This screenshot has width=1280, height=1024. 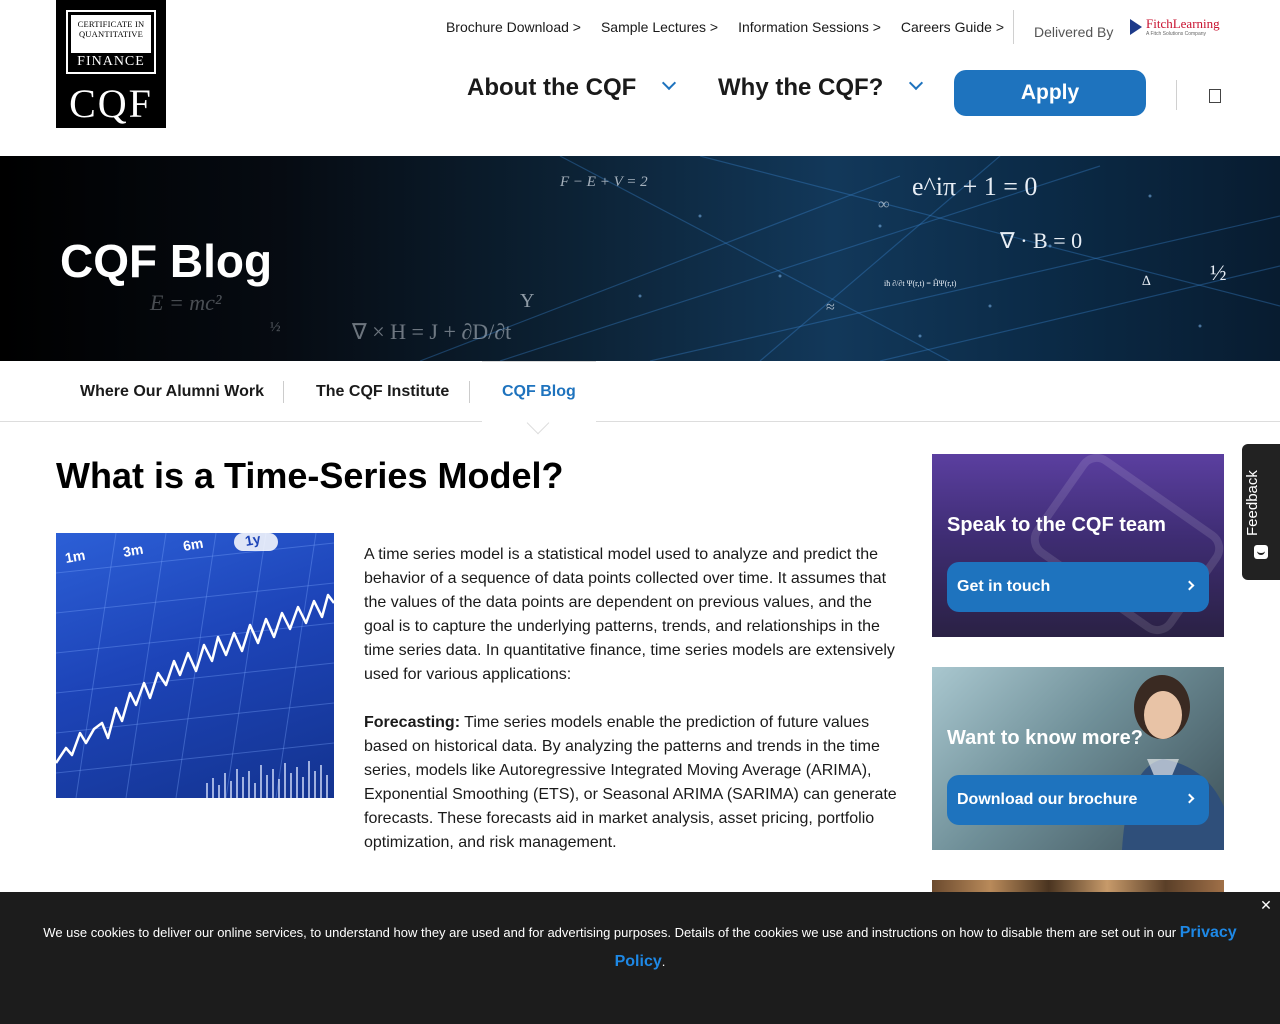 What do you see at coordinates (1215, 96) in the screenshot?
I see `search-icon` at bounding box center [1215, 96].